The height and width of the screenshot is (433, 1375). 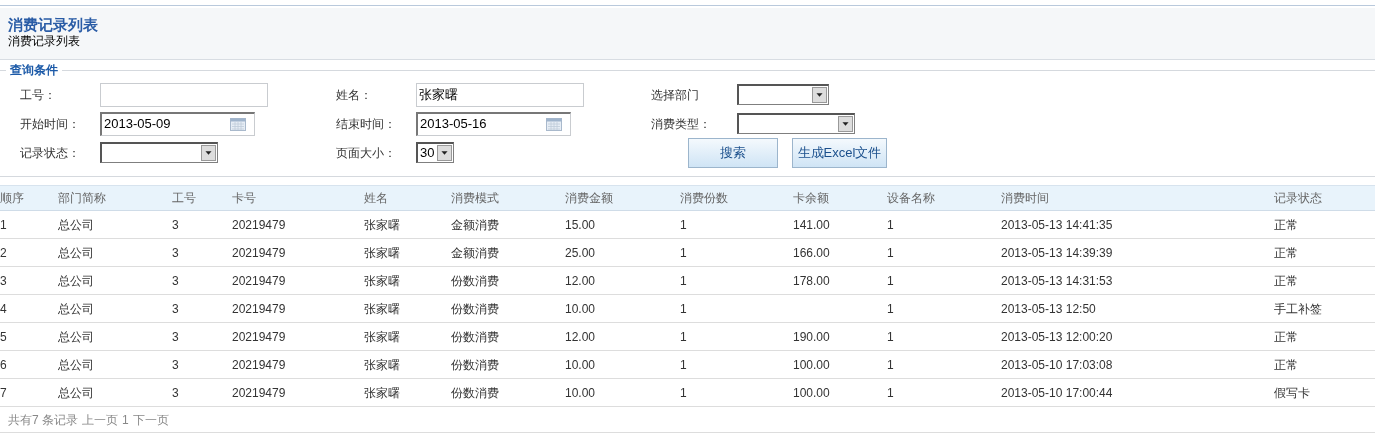 What do you see at coordinates (681, 124) in the screenshot?
I see `field-label: 消费类型：` at bounding box center [681, 124].